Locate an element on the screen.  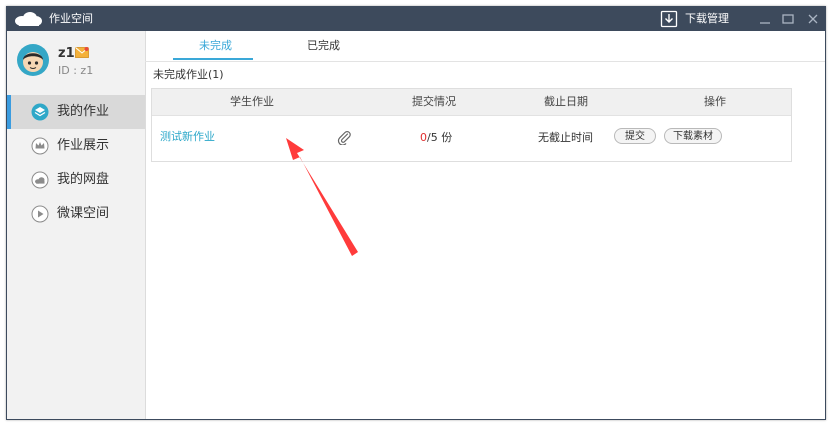
download-materials-button: 下载素材 is located at coordinates (693, 136).